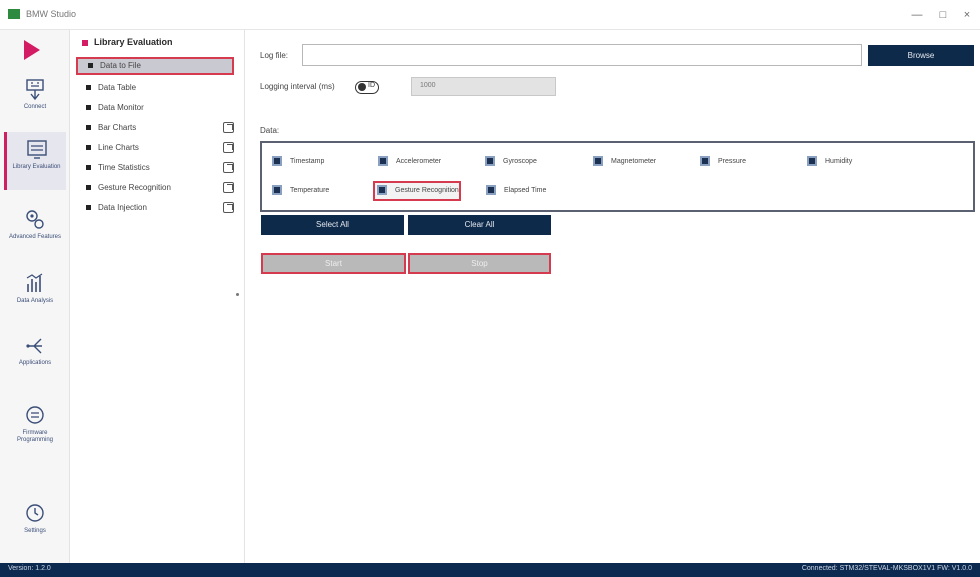  Describe the element at coordinates (483, 86) in the screenshot. I see `logging-interval-input: 1000` at that location.